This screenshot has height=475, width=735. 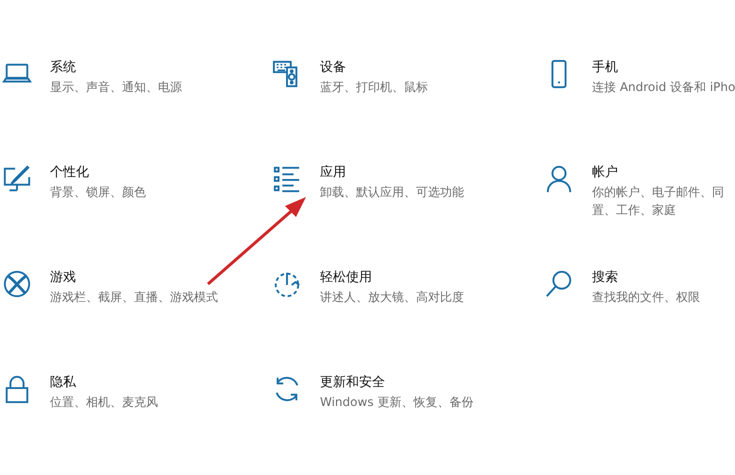 What do you see at coordinates (17, 284) in the screenshot?
I see `circle-x-icon` at bounding box center [17, 284].